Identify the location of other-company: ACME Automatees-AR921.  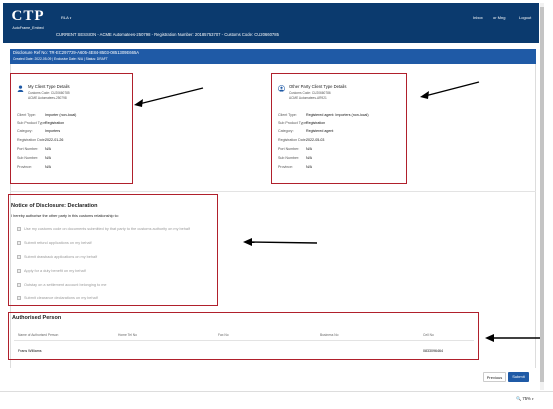
(308, 98).